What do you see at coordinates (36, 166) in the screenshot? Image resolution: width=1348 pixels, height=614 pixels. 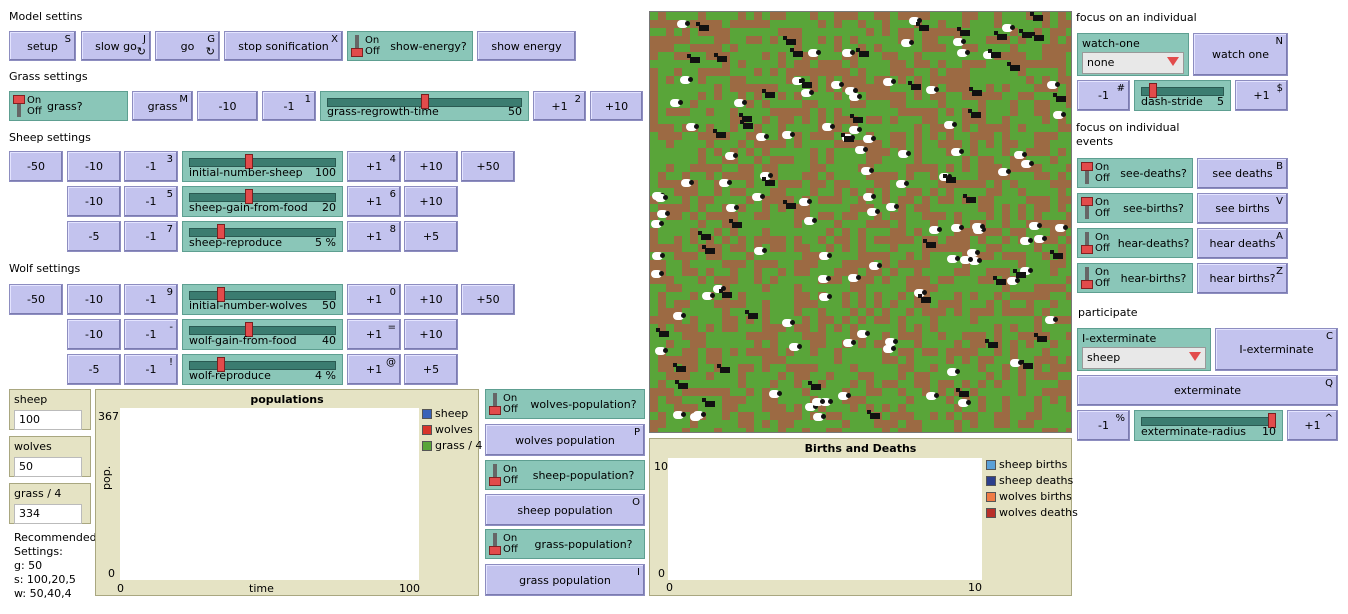 I see `sheep-init-minus50-button: -50` at bounding box center [36, 166].